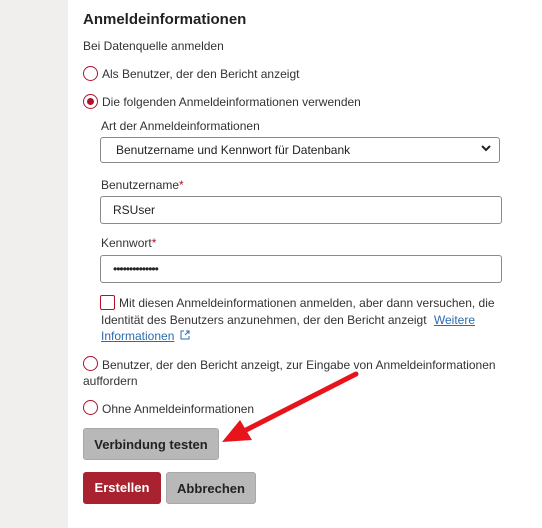  I want to click on radio-prompt-user, so click(90, 363).